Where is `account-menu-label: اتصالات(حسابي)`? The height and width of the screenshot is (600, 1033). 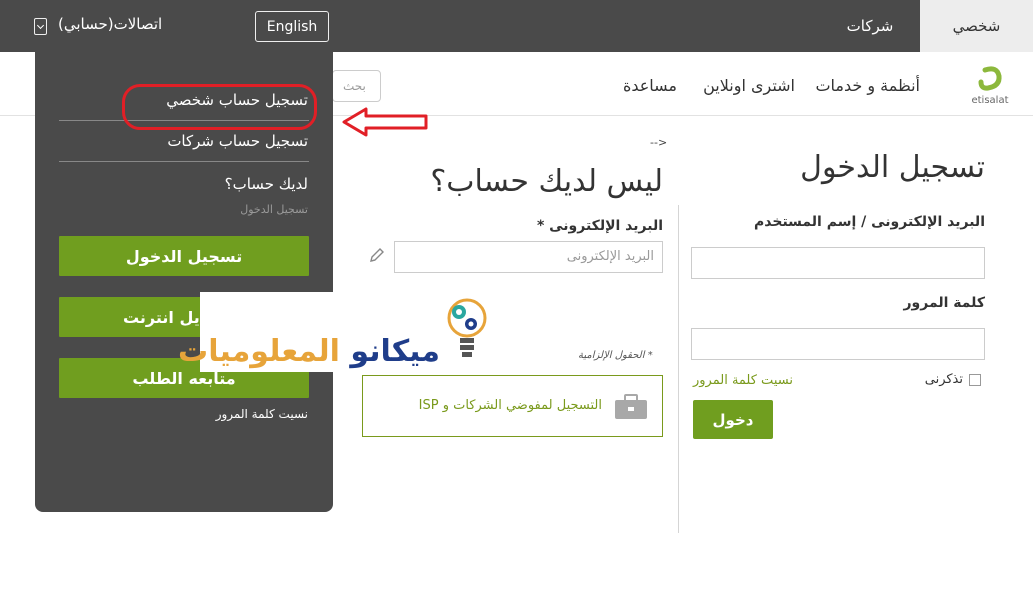
account-menu-label: اتصالات(حسابي) is located at coordinates (110, 24).